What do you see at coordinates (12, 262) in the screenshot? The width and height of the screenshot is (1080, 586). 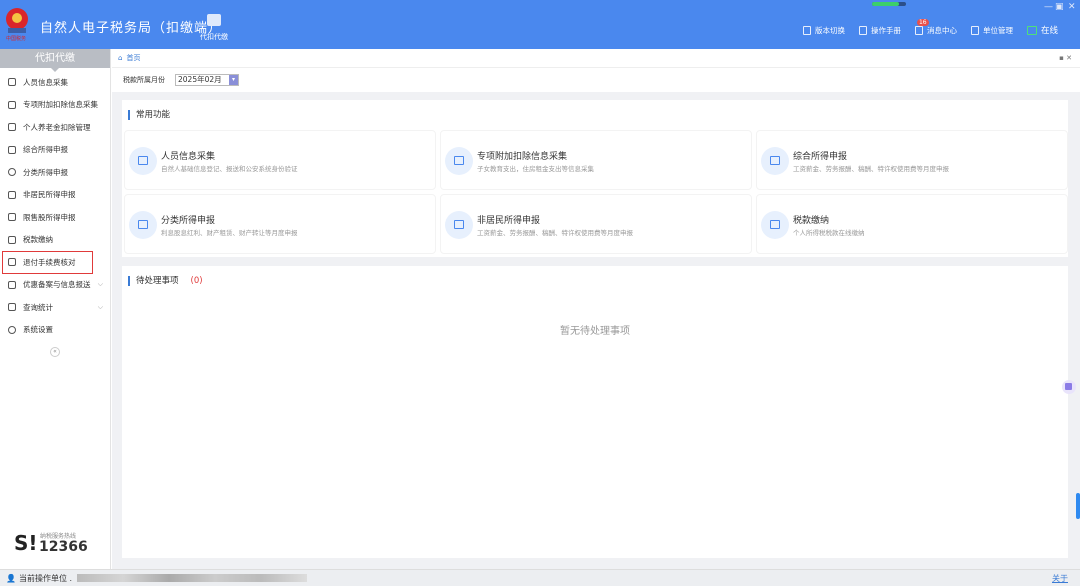 I see `receipt-icon` at bounding box center [12, 262].